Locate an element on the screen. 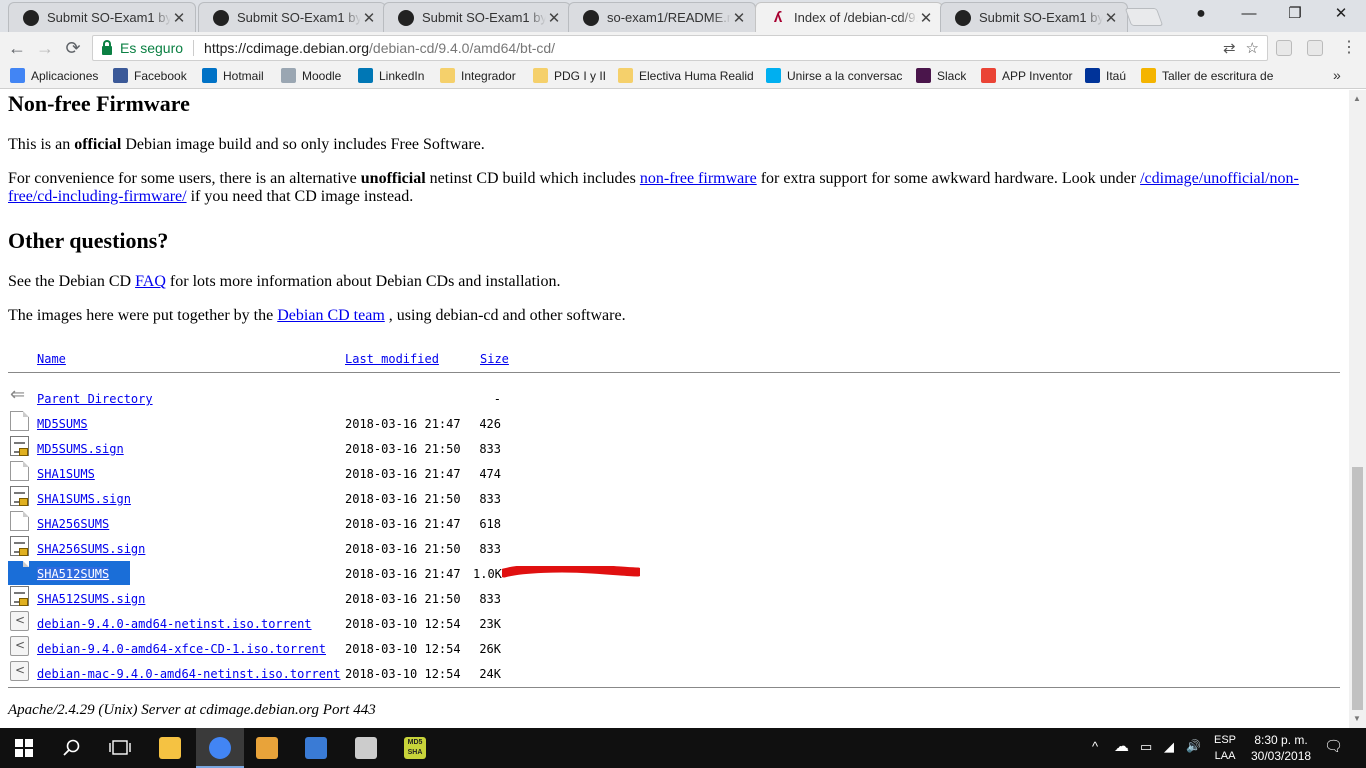 The image size is (1366, 768). chrome-icon is located at coordinates (220, 748).